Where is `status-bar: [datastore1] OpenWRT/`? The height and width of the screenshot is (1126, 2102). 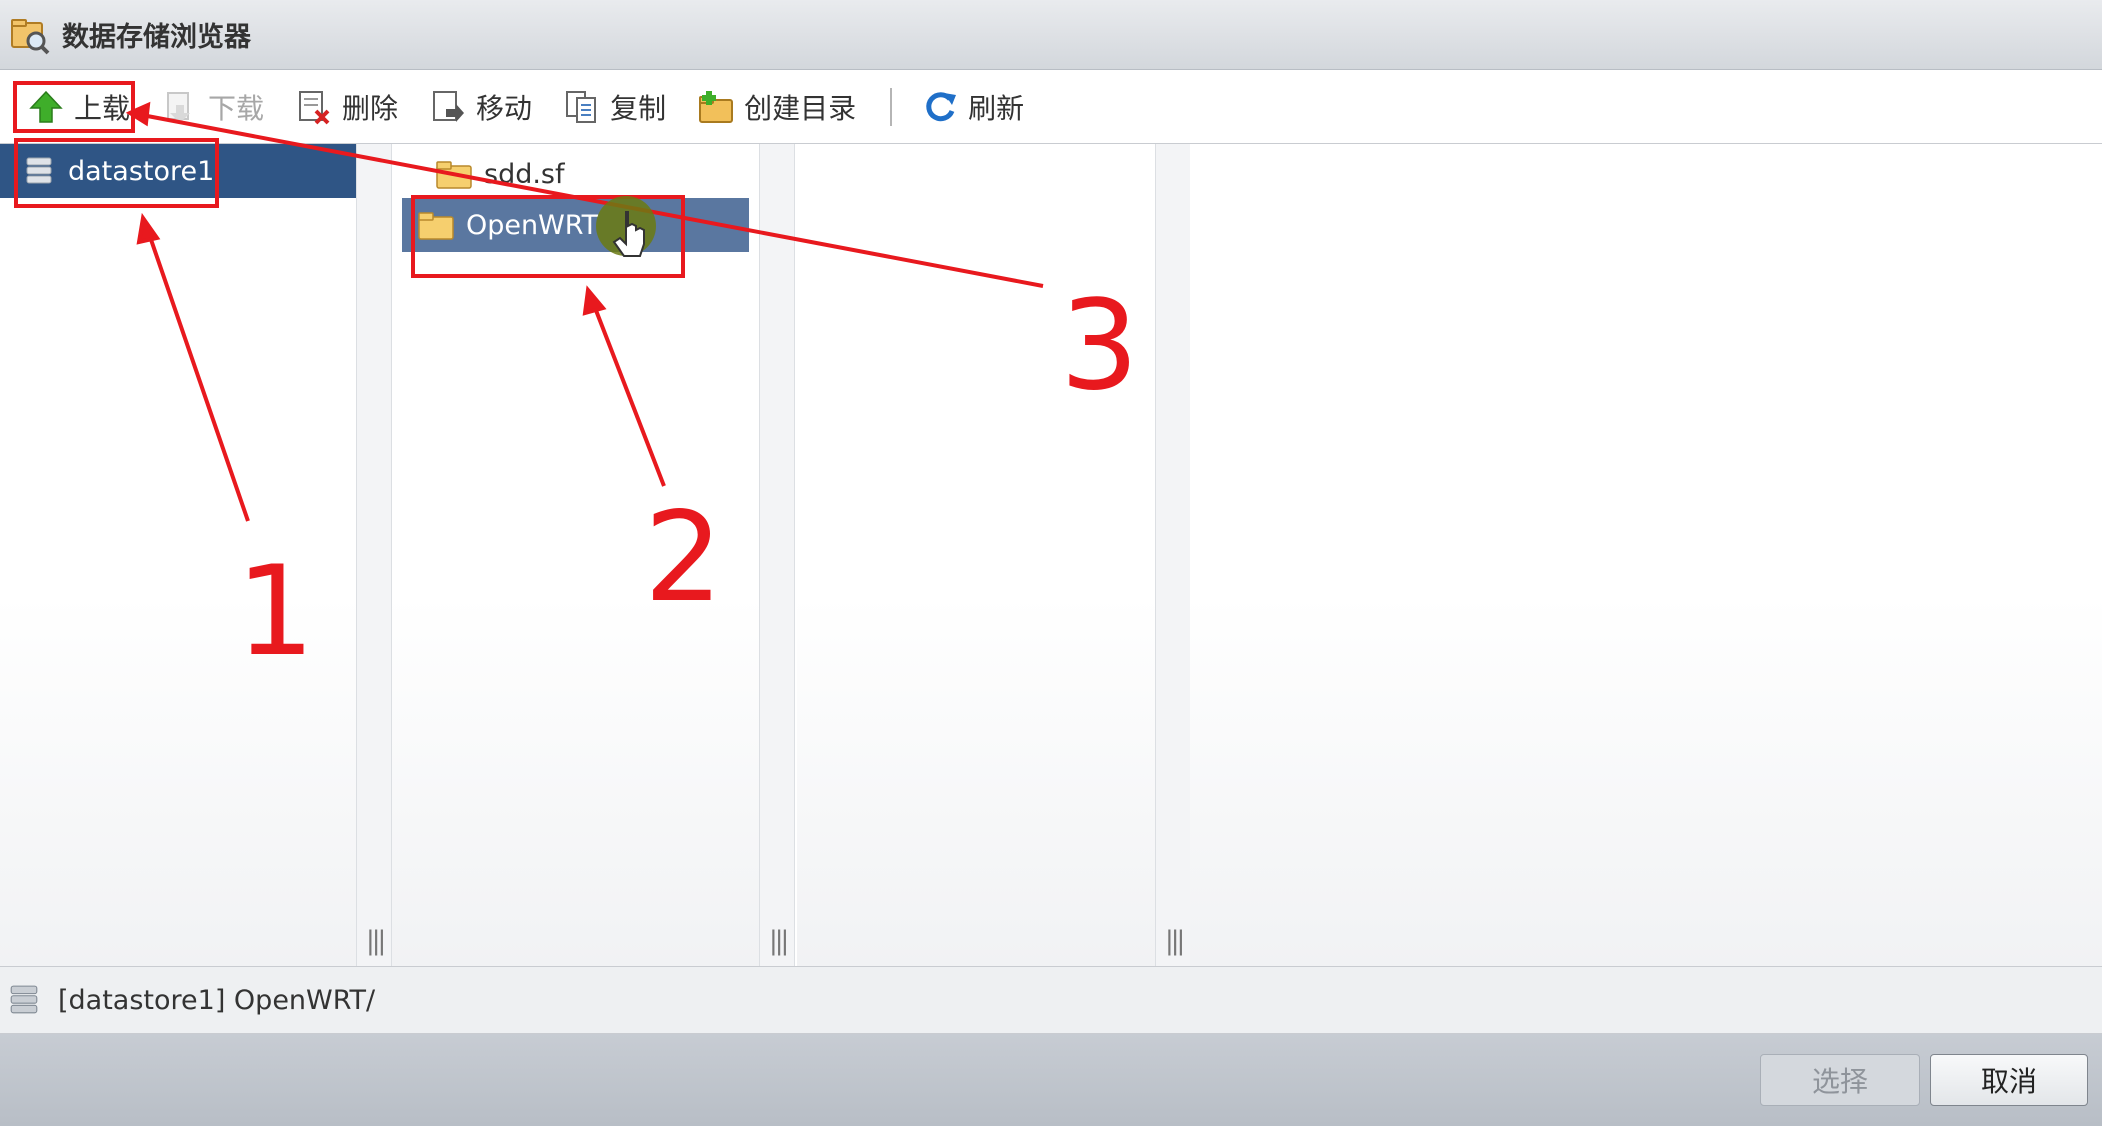 status-bar: [datastore1] OpenWRT/ is located at coordinates (1051, 1000).